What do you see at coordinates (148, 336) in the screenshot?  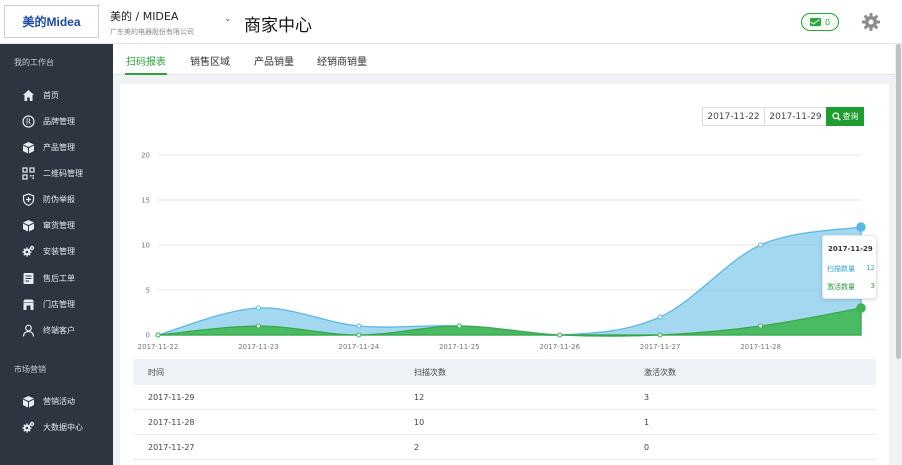 I see `y-tick-label: 0` at bounding box center [148, 336].